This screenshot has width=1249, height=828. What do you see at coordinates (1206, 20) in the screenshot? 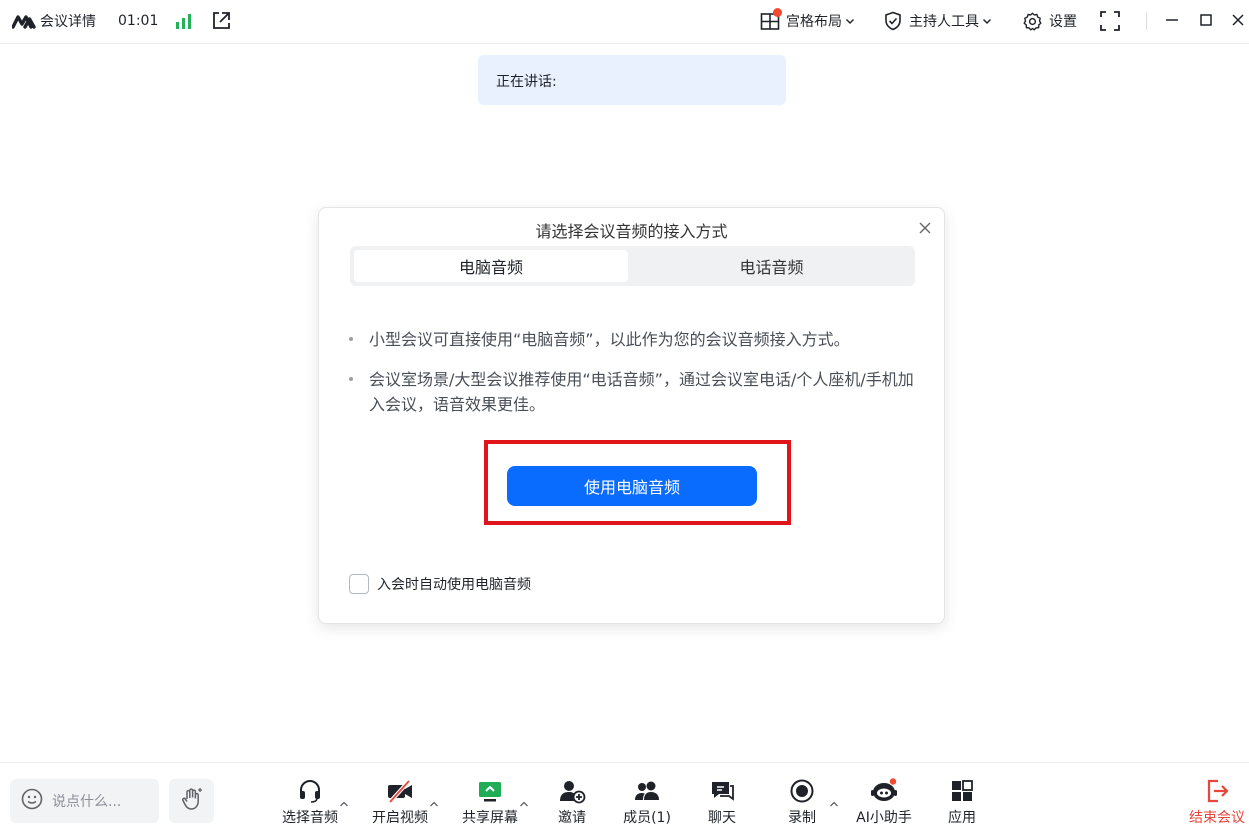
I see `maximize-icon` at bounding box center [1206, 20].